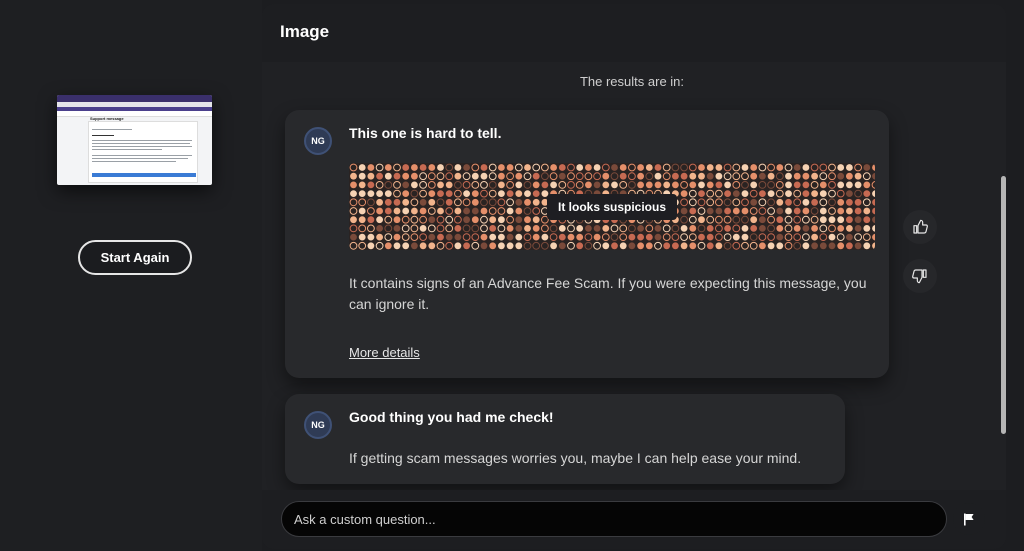 The image size is (1024, 551). I want to click on thumbs-down-icon, so click(919, 276).